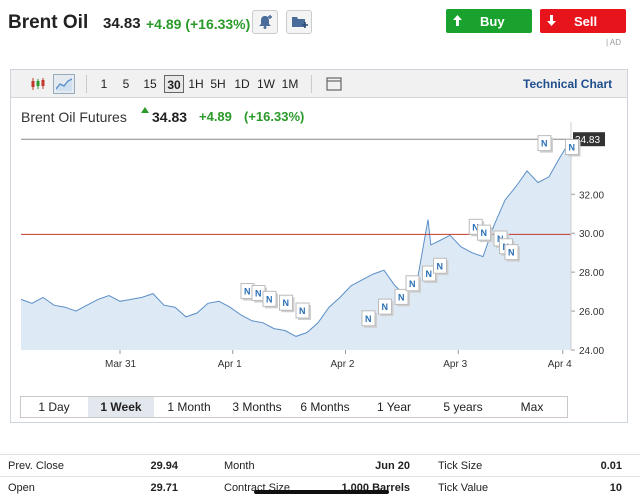 This screenshot has height=502, width=640. I want to click on y-tick-label: 32.00, so click(591, 195).